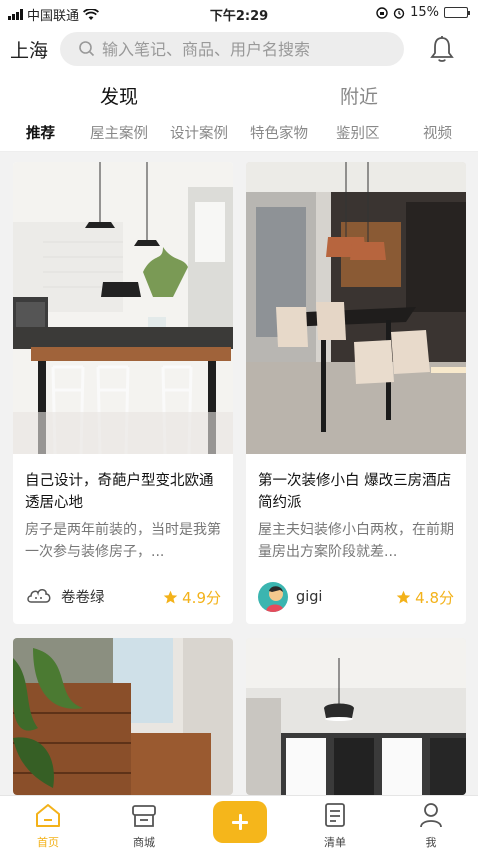 This screenshot has width=478, height=850. Describe the element at coordinates (434, 598) in the screenshot. I see `rating-value: 4.8分` at that location.